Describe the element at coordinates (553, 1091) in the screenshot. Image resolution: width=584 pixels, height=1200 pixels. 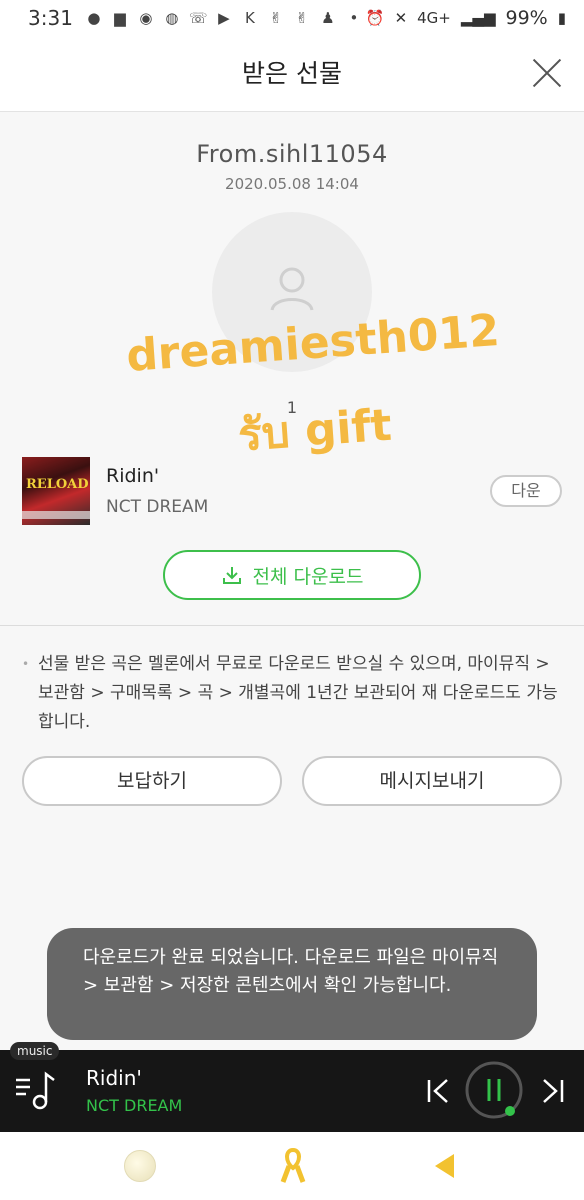
I see `next-icon` at that location.